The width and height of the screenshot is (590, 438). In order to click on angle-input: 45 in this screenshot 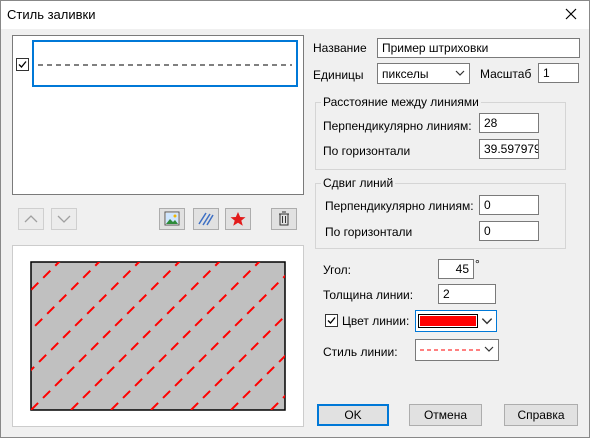, I will do `click(456, 269)`.